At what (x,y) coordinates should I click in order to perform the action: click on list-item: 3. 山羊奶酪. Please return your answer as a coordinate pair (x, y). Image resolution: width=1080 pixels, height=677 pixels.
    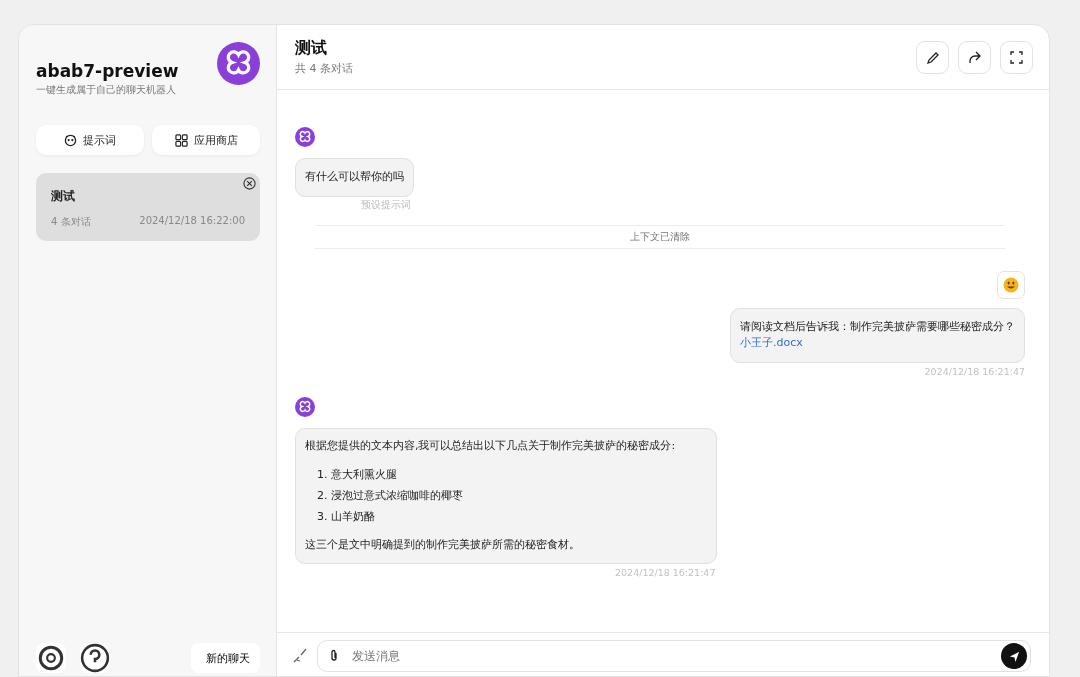
    Looking at the image, I should click on (346, 517).